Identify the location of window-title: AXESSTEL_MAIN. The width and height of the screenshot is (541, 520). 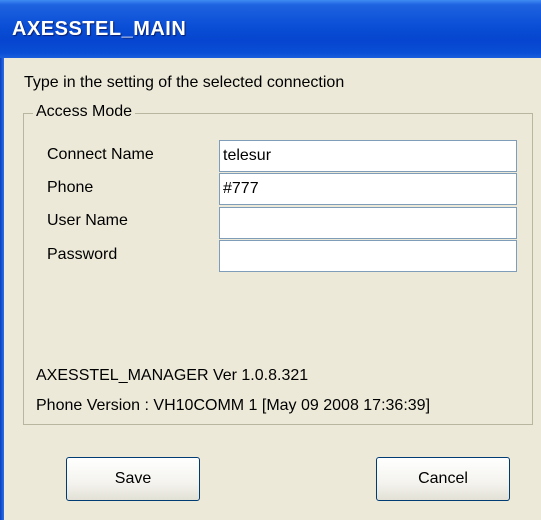
(99, 29).